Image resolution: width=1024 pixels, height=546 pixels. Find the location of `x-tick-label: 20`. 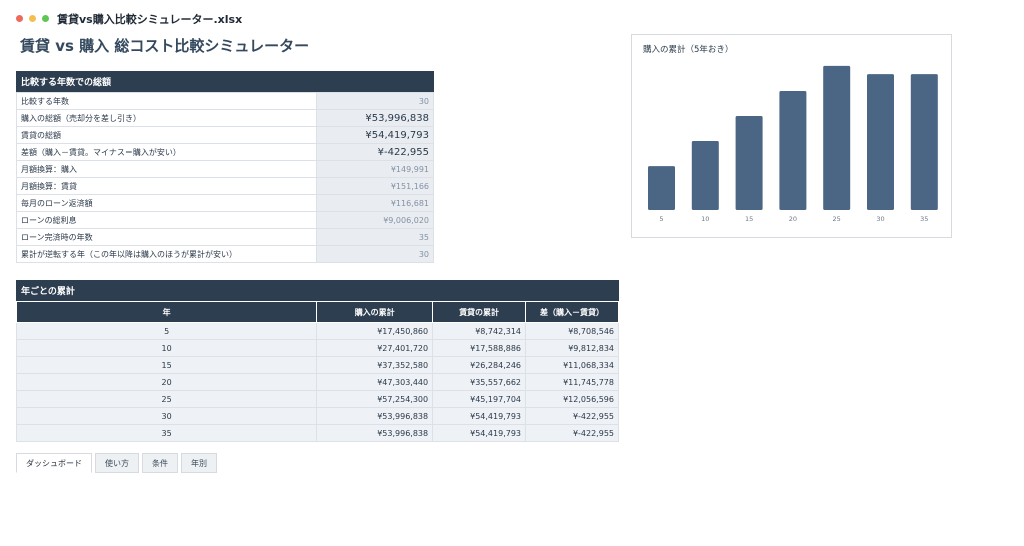

x-tick-label: 20 is located at coordinates (793, 219).